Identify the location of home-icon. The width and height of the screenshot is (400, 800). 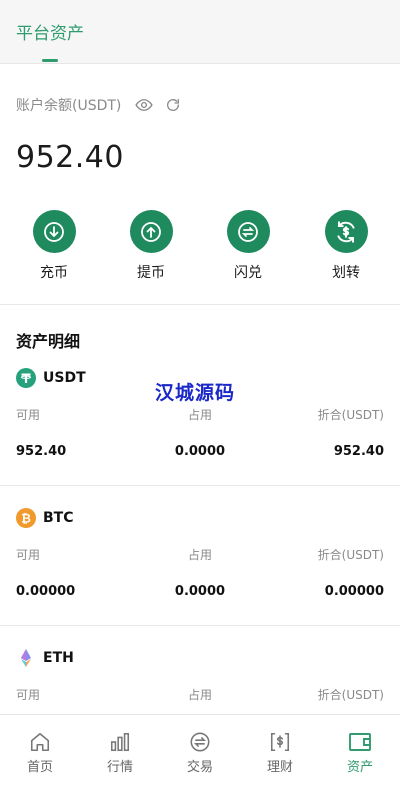
(40, 742).